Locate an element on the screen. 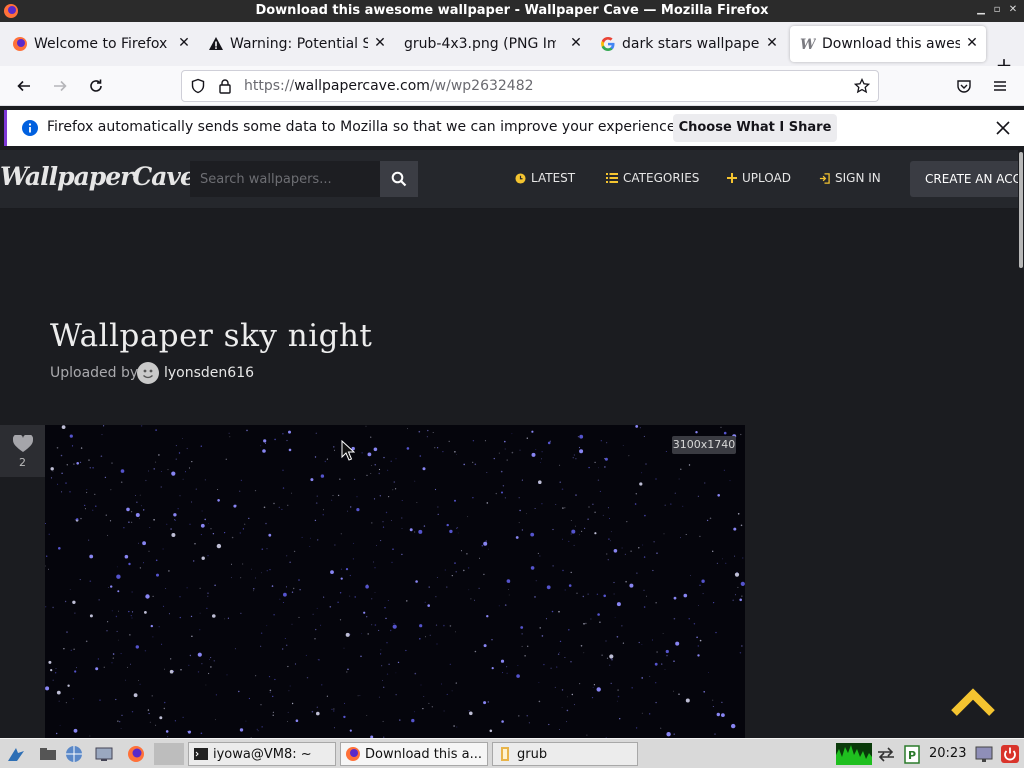 This screenshot has width=1024, height=768. reload-button is located at coordinates (96, 86).